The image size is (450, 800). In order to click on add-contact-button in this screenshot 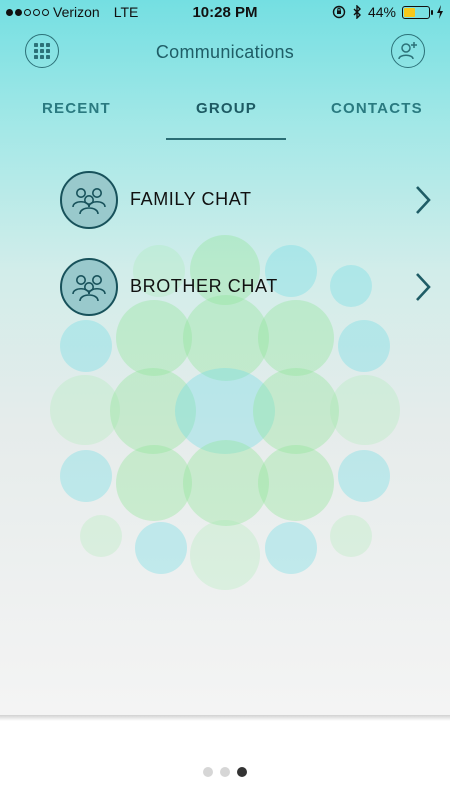, I will do `click(408, 51)`.